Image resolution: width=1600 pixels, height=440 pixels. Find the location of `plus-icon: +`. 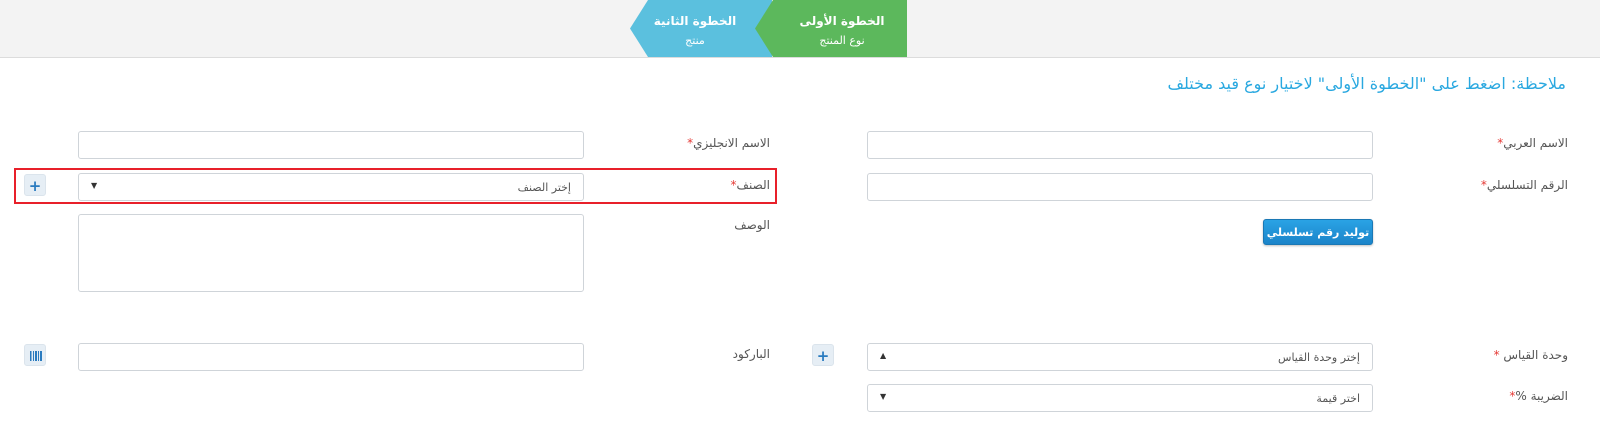

plus-icon: + is located at coordinates (823, 356).